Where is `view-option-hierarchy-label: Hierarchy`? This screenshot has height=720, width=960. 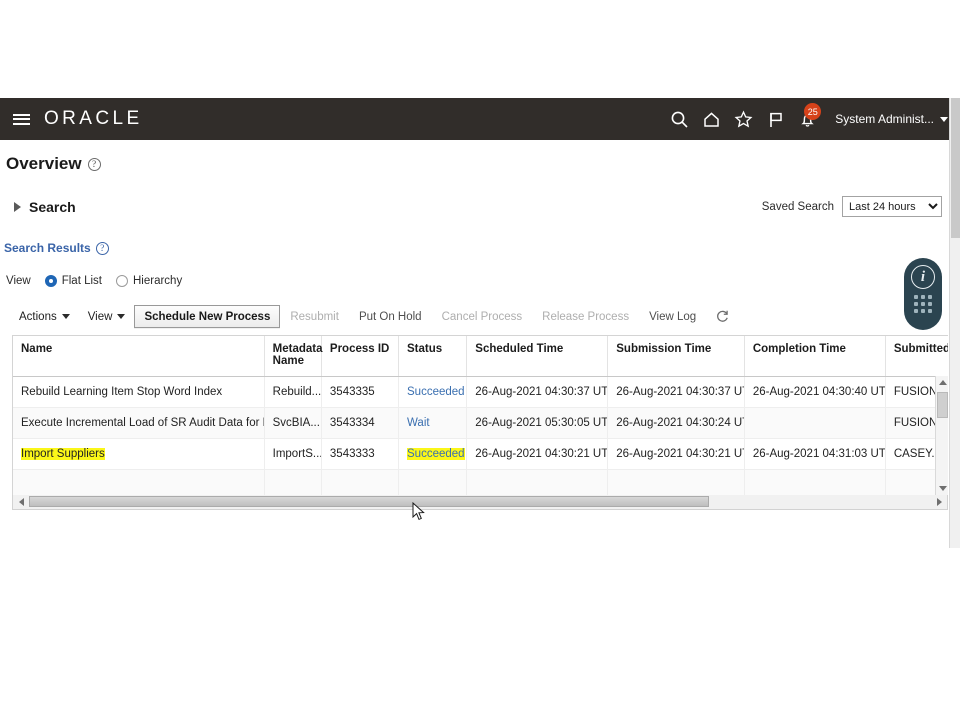 view-option-hierarchy-label: Hierarchy is located at coordinates (157, 281).